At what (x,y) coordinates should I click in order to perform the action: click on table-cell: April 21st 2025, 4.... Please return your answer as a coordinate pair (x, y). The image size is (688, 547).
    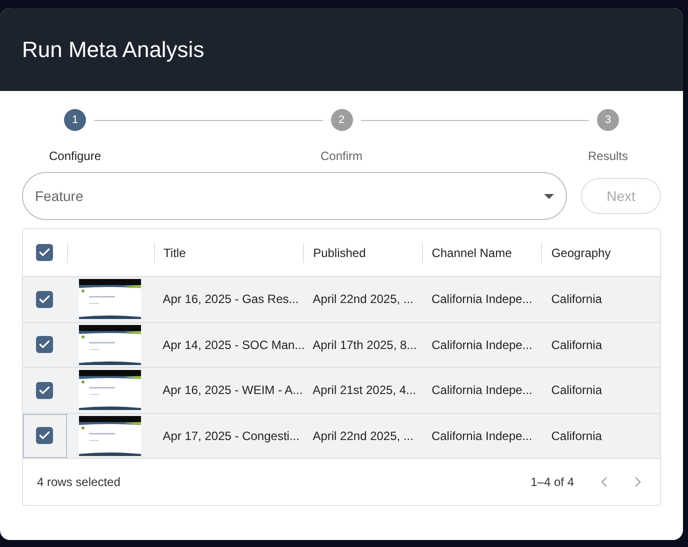
    Looking at the image, I should click on (364, 390).